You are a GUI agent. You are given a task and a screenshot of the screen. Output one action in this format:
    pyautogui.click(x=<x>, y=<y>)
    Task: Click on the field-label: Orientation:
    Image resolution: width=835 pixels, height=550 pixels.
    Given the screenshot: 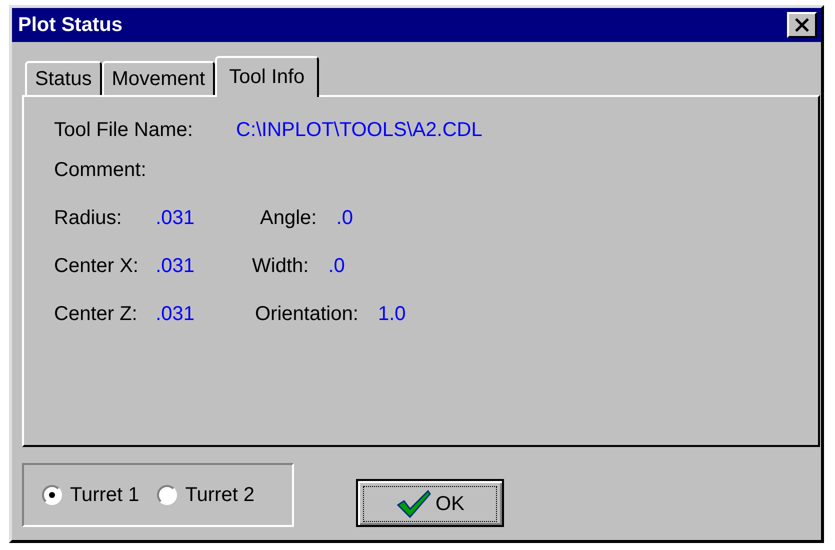 What is the action you would take?
    pyautogui.click(x=306, y=314)
    